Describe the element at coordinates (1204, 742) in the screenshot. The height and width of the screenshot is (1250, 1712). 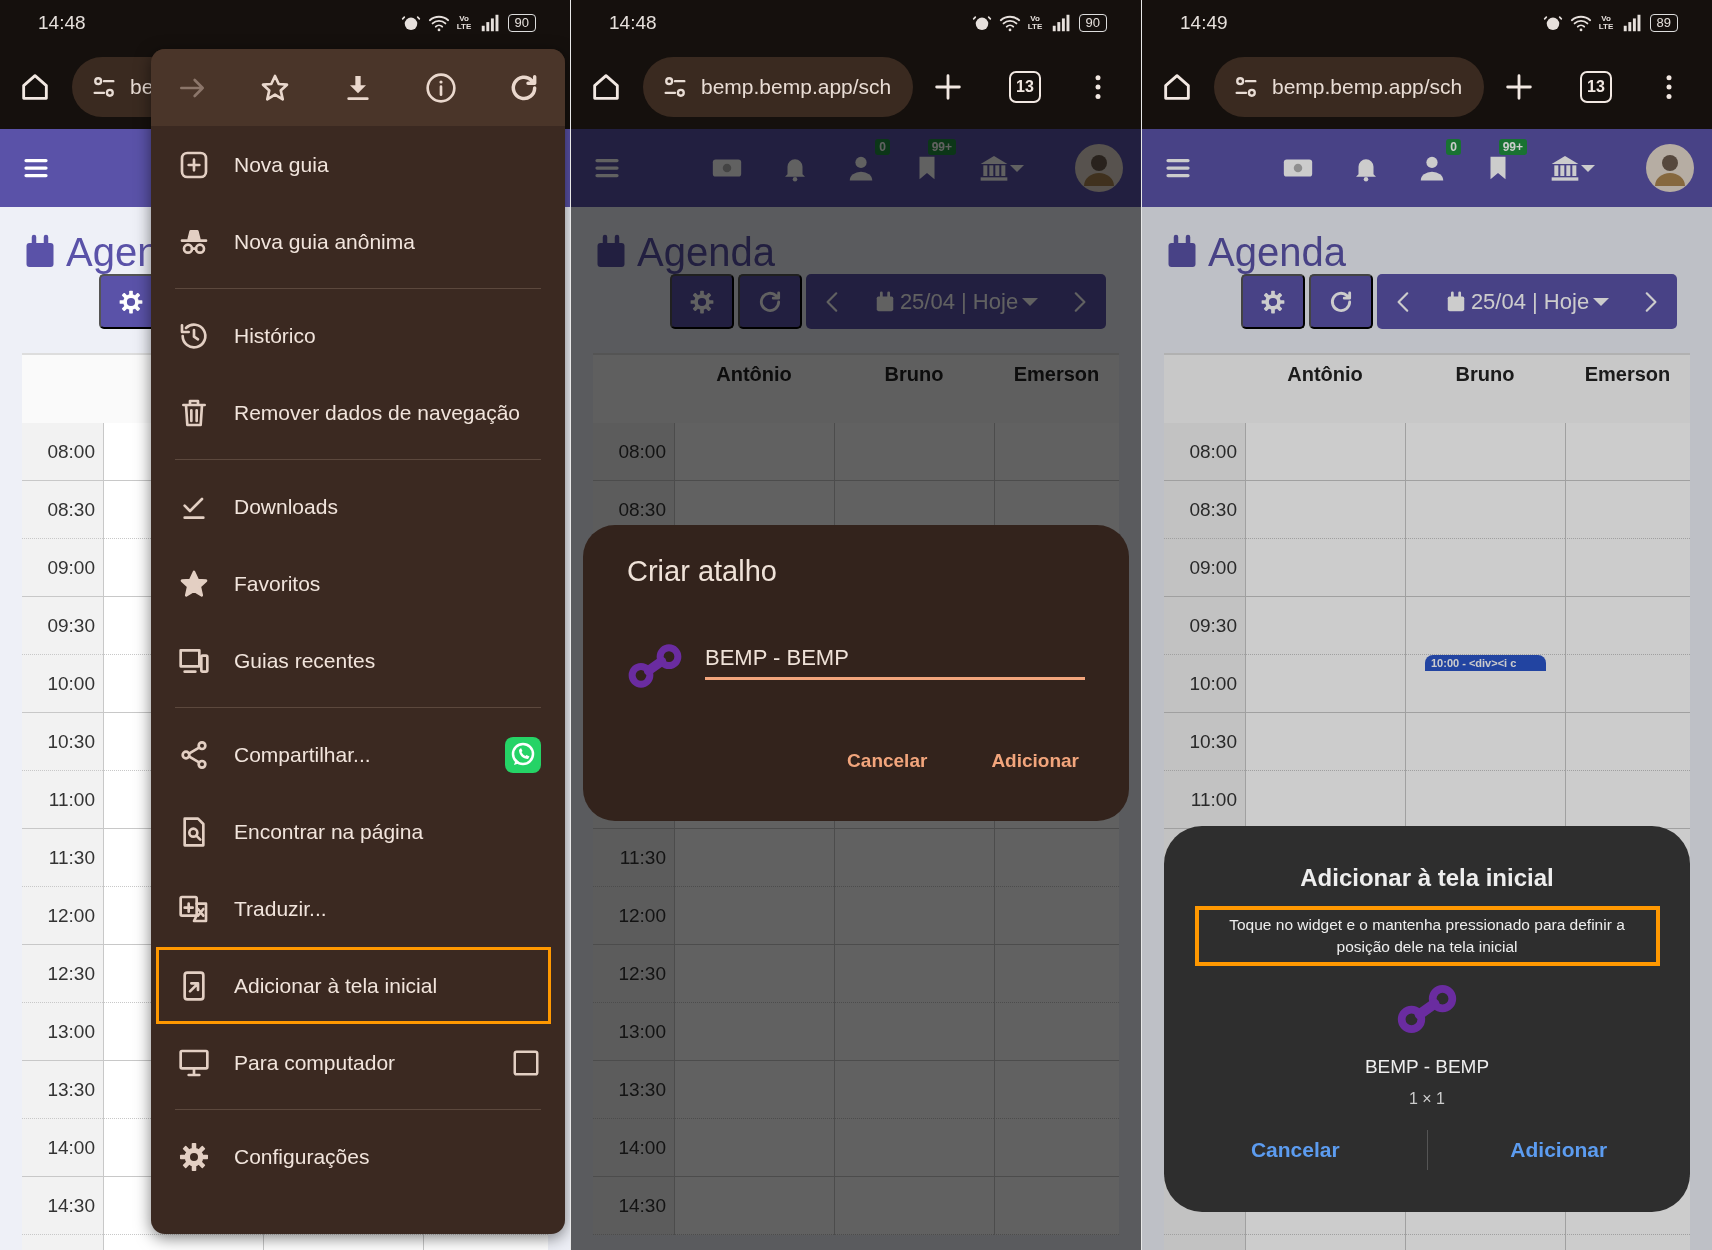
I see `time-cell: 10:30` at that location.